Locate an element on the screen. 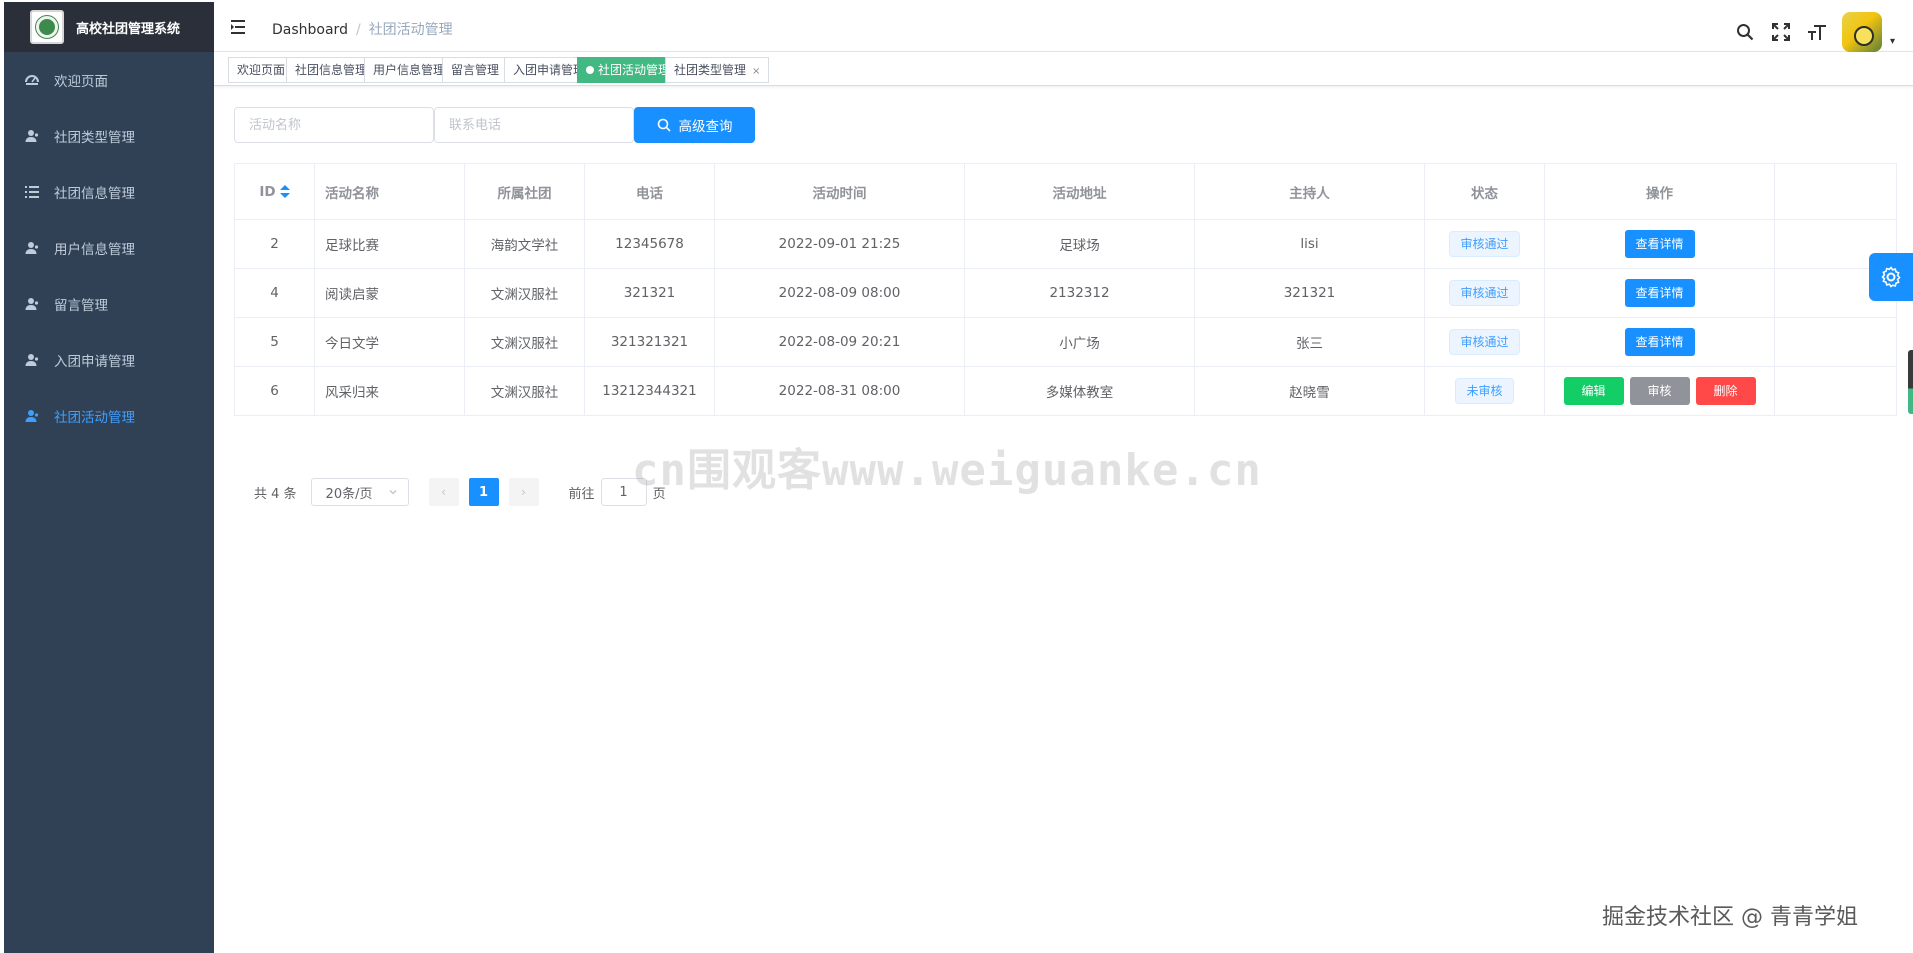 The width and height of the screenshot is (1913, 953). tag-label: 用户信息管理 is located at coordinates (409, 70).